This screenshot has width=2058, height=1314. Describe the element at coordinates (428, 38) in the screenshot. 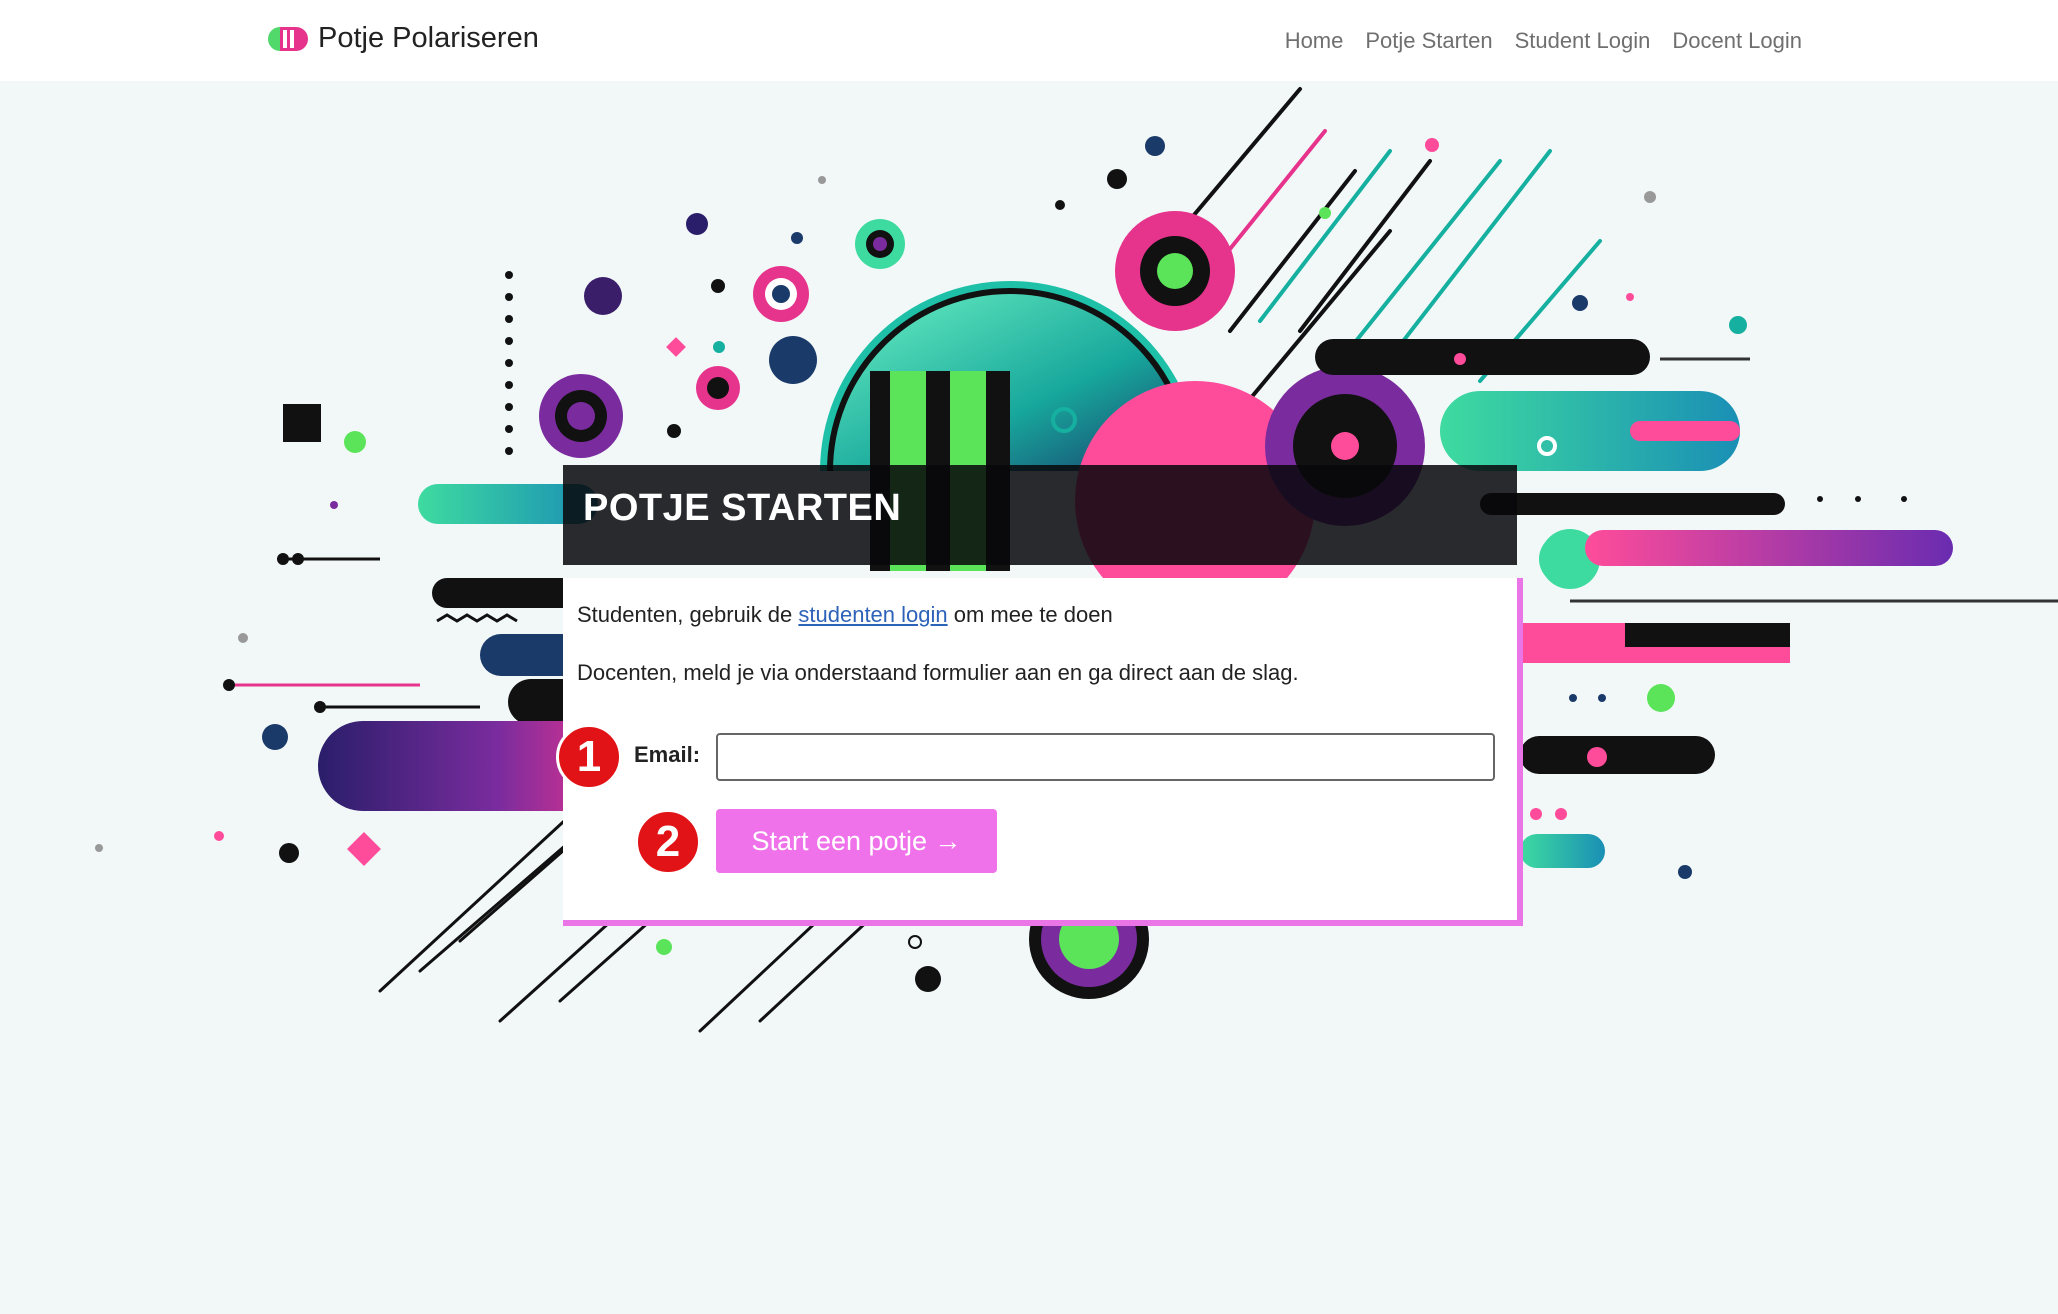

I see `brand-name: Potje Polariseren` at that location.